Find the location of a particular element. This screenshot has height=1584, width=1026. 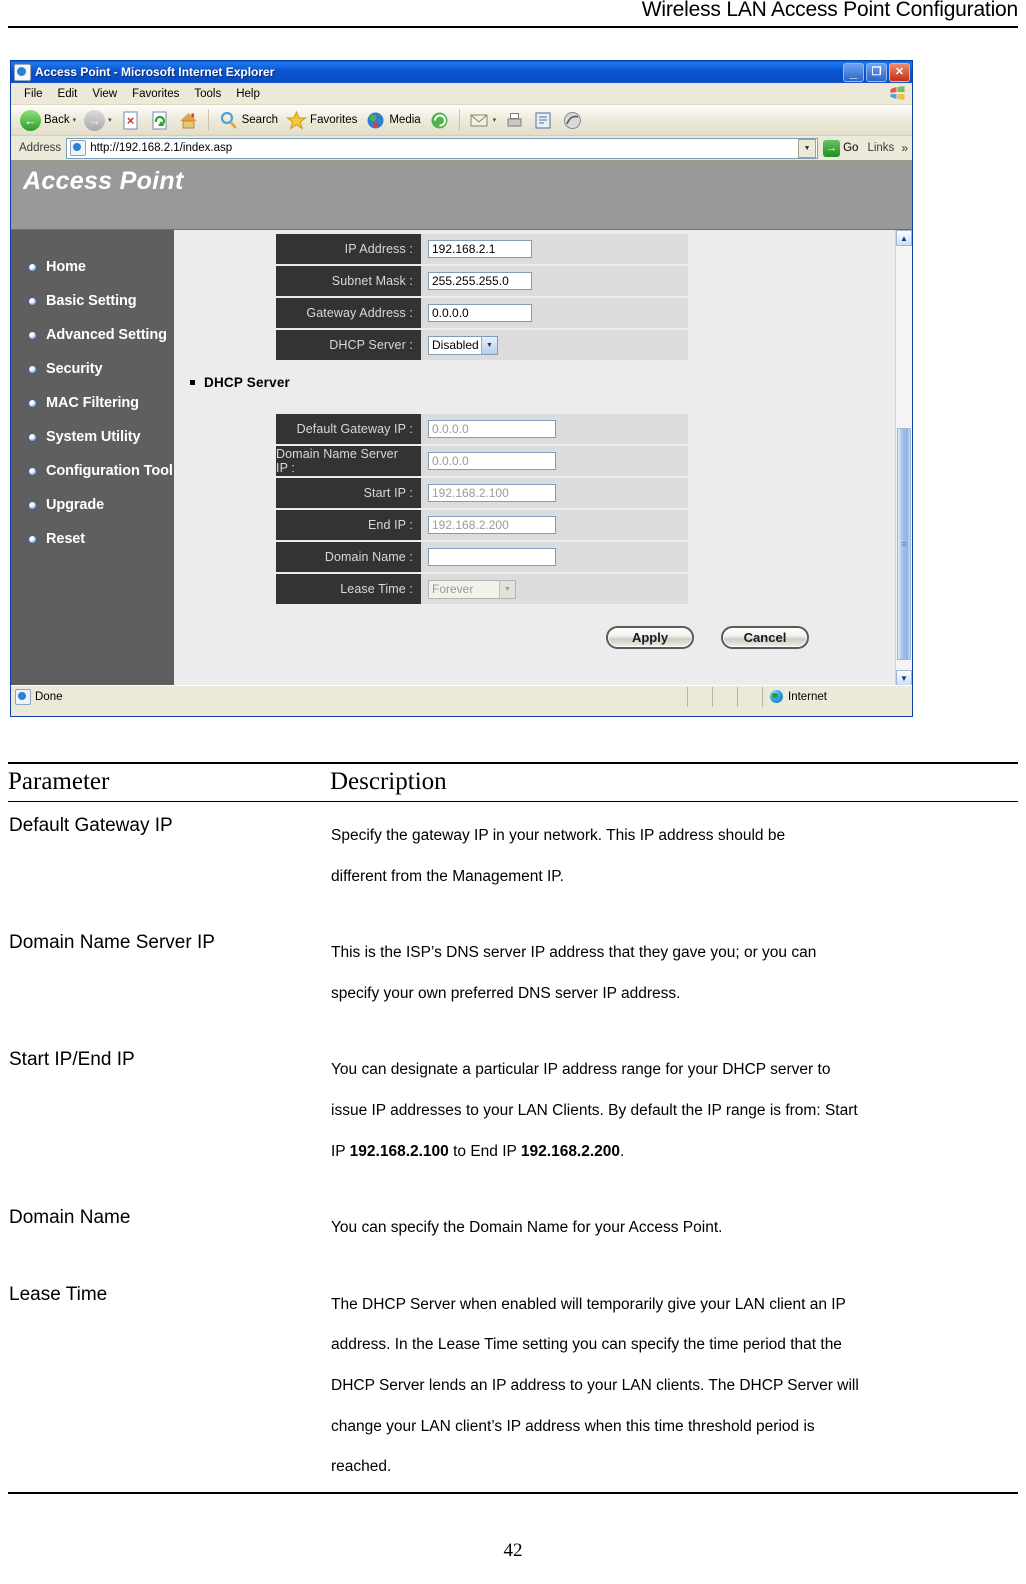

address-input: http://192.168.2.1/index.asp ▼ is located at coordinates (442, 148).